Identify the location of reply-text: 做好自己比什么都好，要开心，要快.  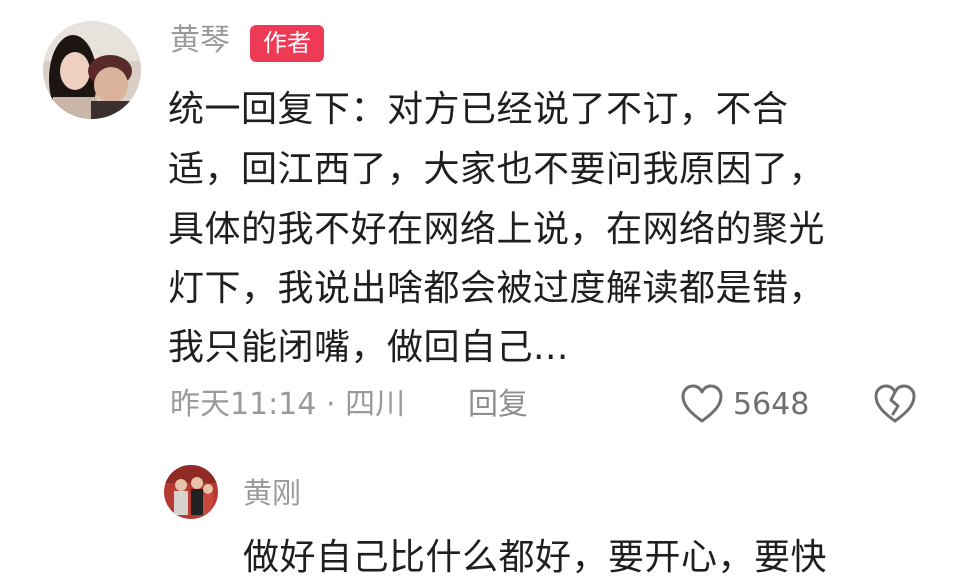
(535, 557).